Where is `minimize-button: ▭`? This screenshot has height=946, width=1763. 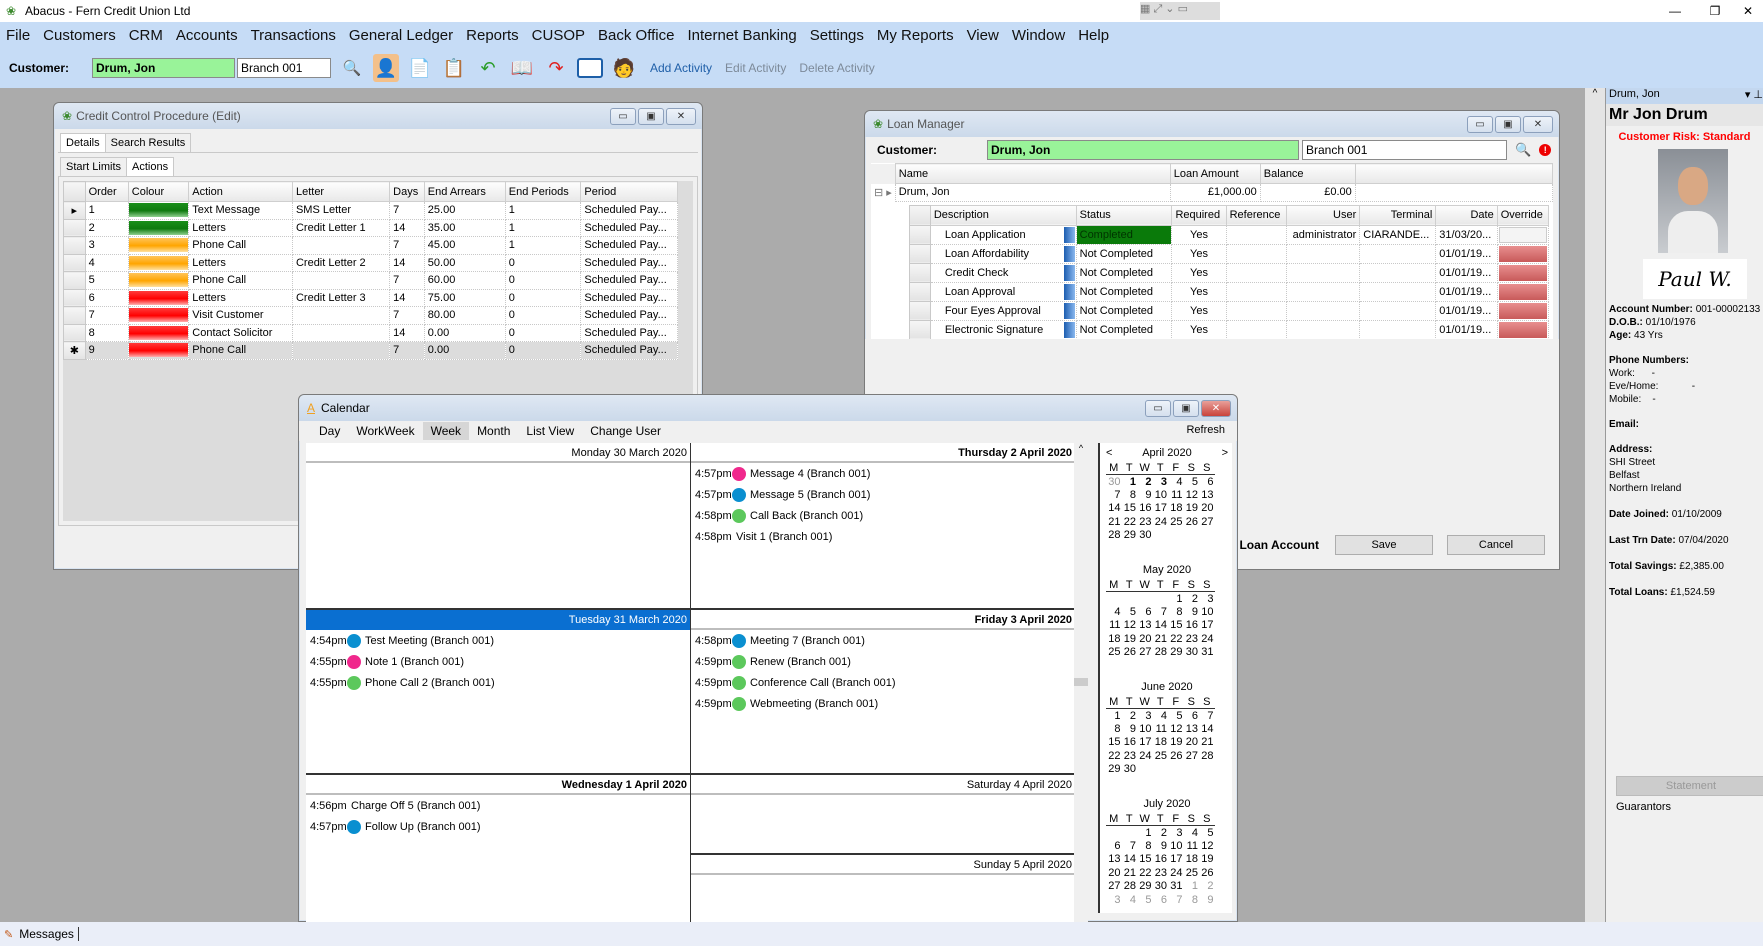
minimize-button: ▭ is located at coordinates (623, 116).